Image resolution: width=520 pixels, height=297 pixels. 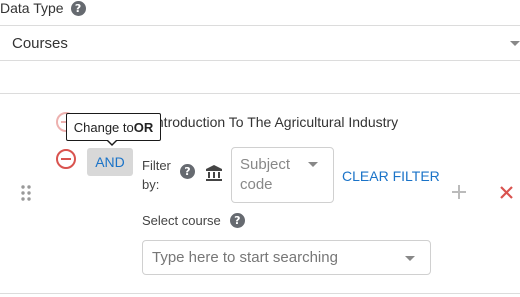 I want to click on select-course-header: Select course ?, so click(x=193, y=220).